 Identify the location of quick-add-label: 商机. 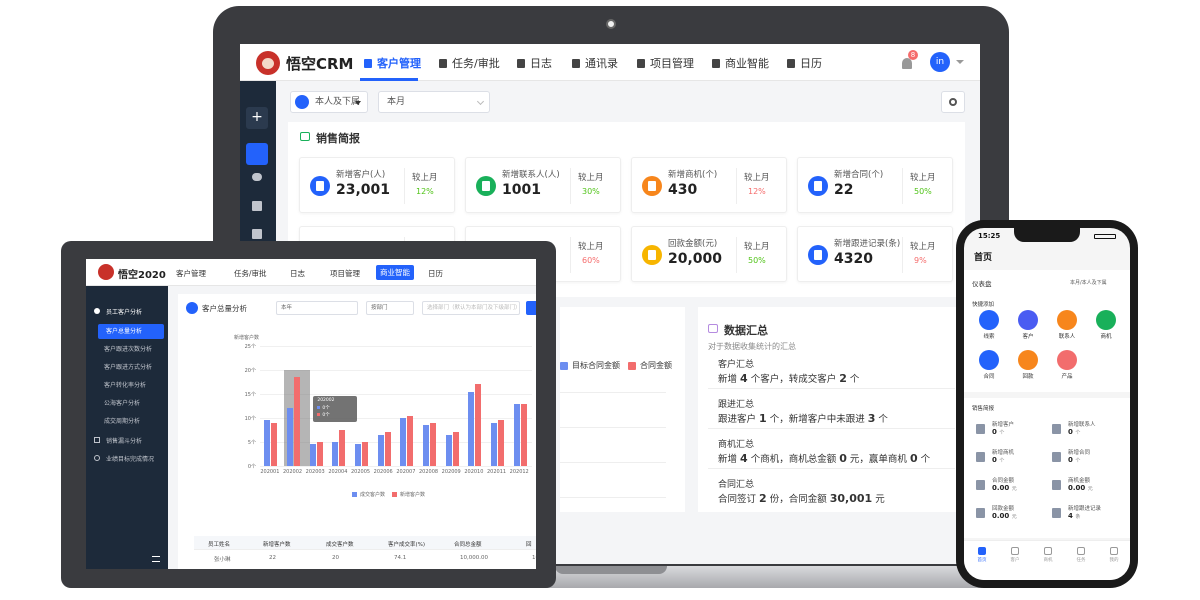
(1106, 337).